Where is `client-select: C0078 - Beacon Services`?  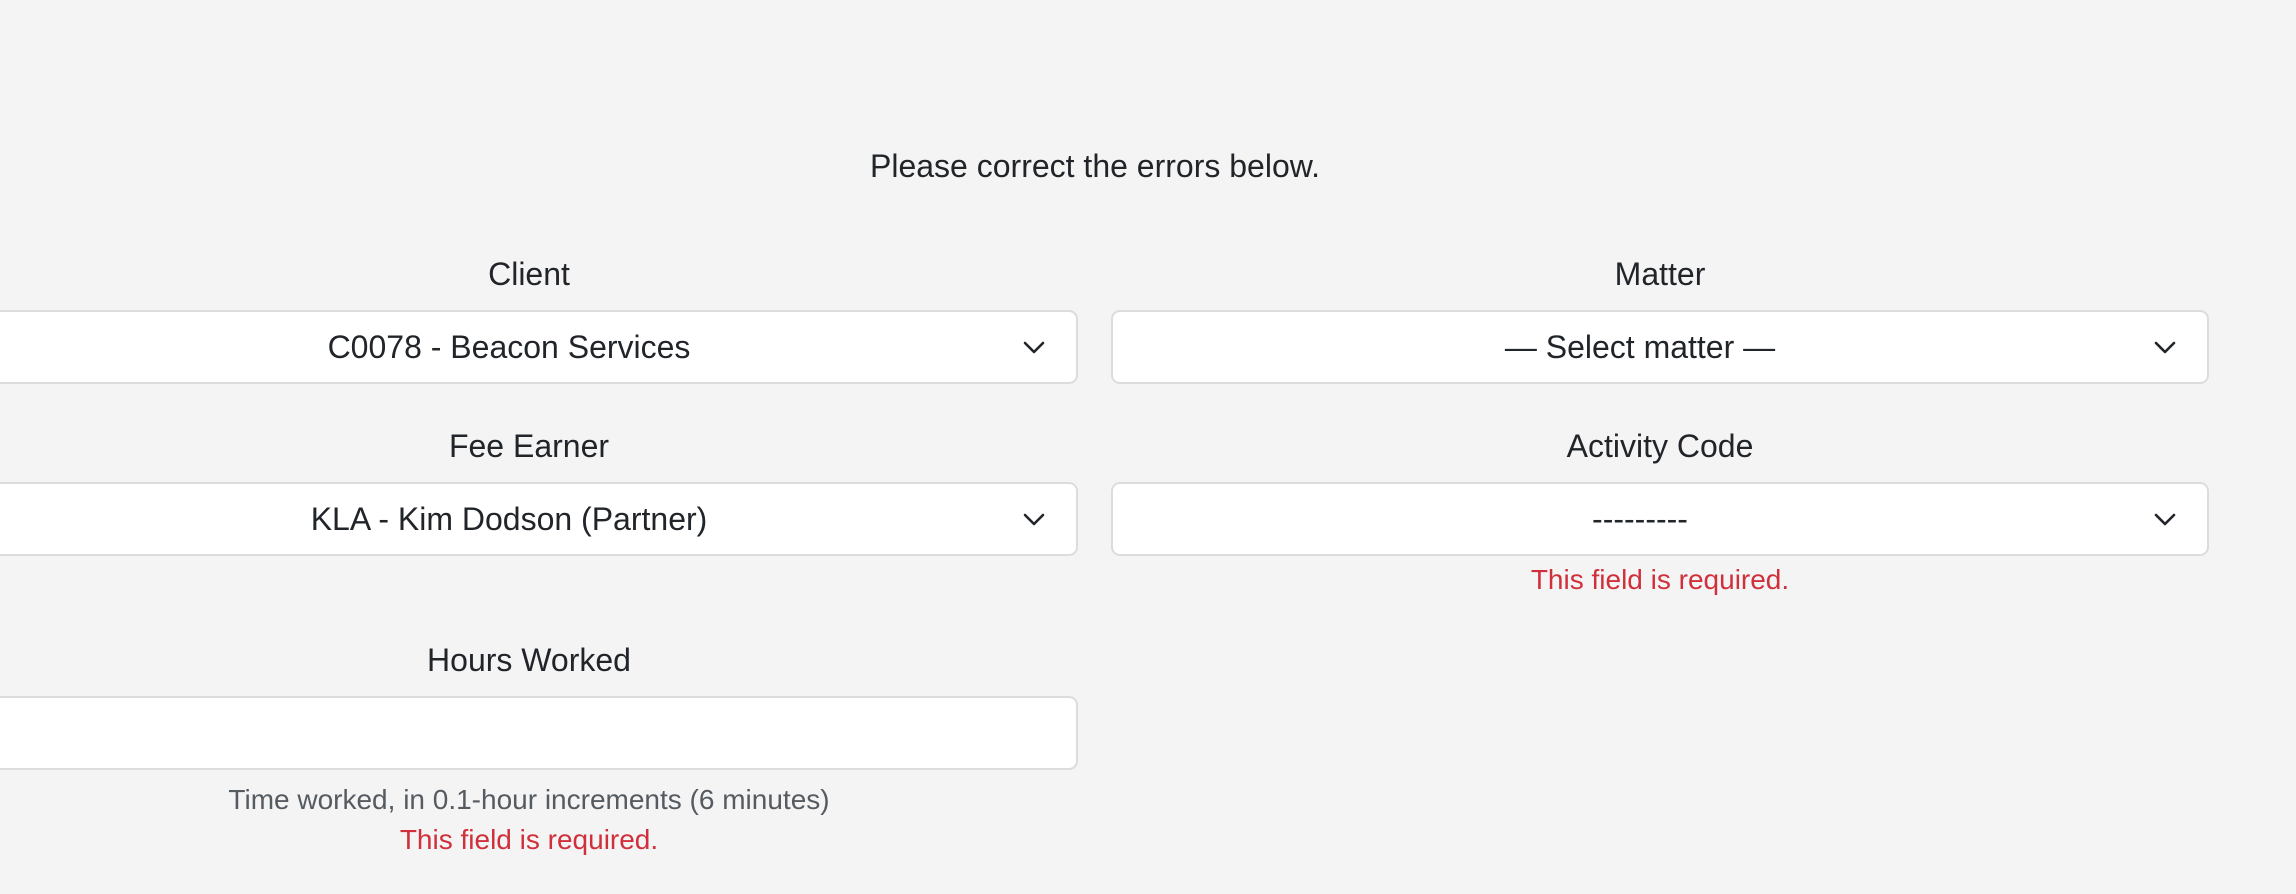 client-select: C0078 - Beacon Services is located at coordinates (539, 347).